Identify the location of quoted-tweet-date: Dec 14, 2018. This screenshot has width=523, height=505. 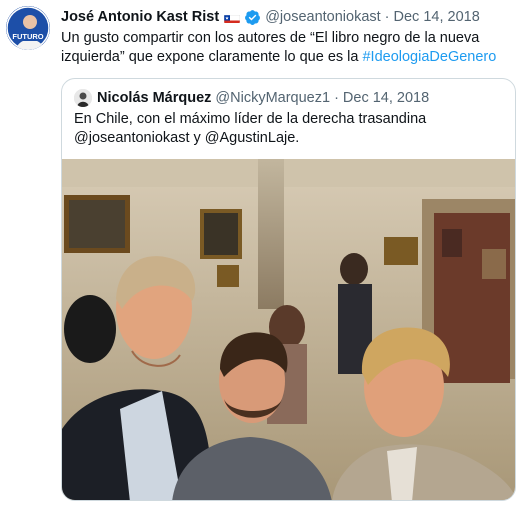
(386, 98).